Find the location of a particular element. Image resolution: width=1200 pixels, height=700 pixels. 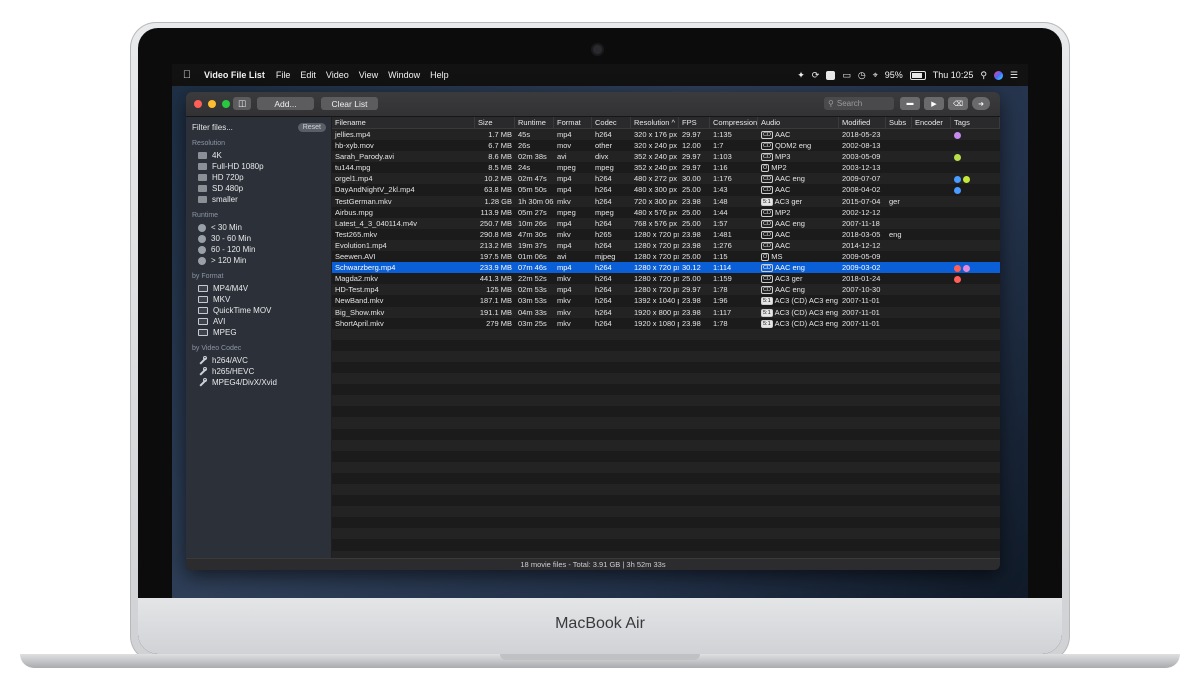

column-header-size: Size is located at coordinates (495, 122).